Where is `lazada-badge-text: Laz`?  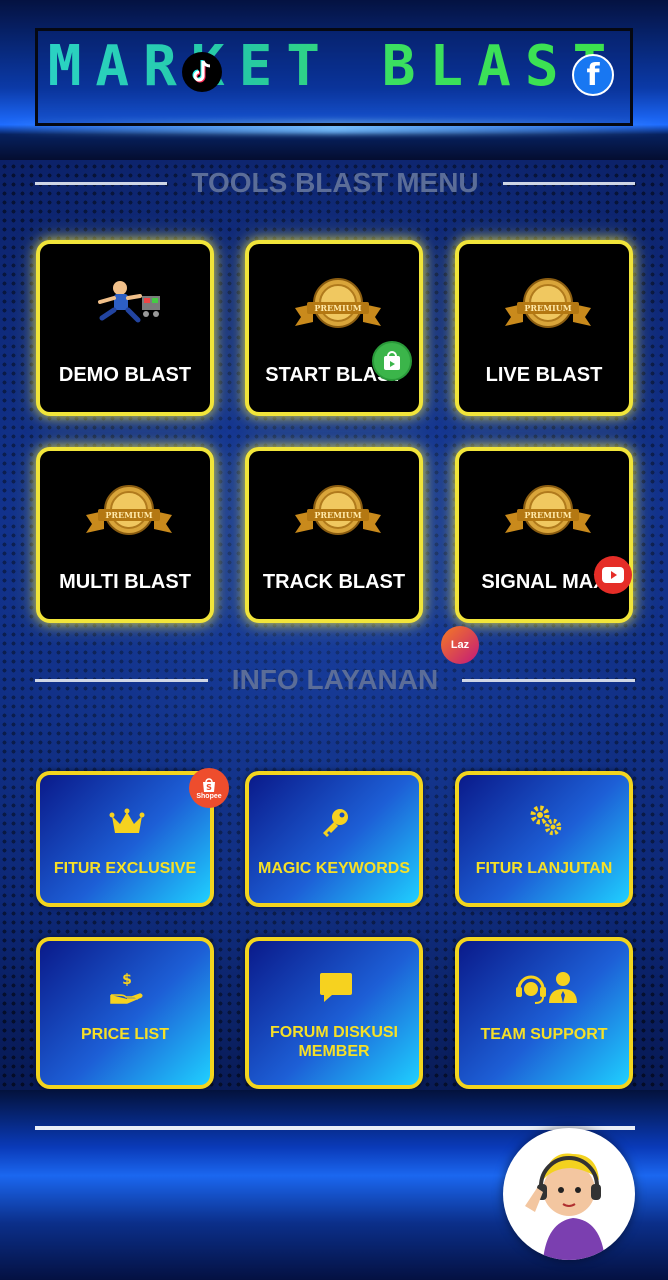
lazada-badge-text: Laz is located at coordinates (460, 645).